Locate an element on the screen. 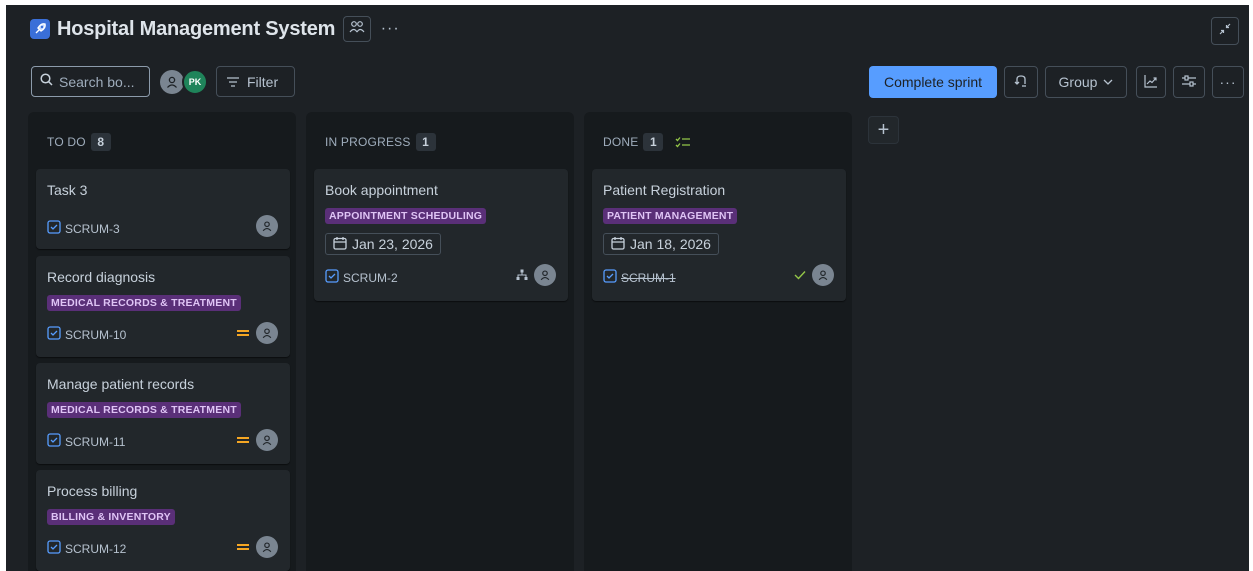 This screenshot has height=571, width=1253. search-box is located at coordinates (90, 81).